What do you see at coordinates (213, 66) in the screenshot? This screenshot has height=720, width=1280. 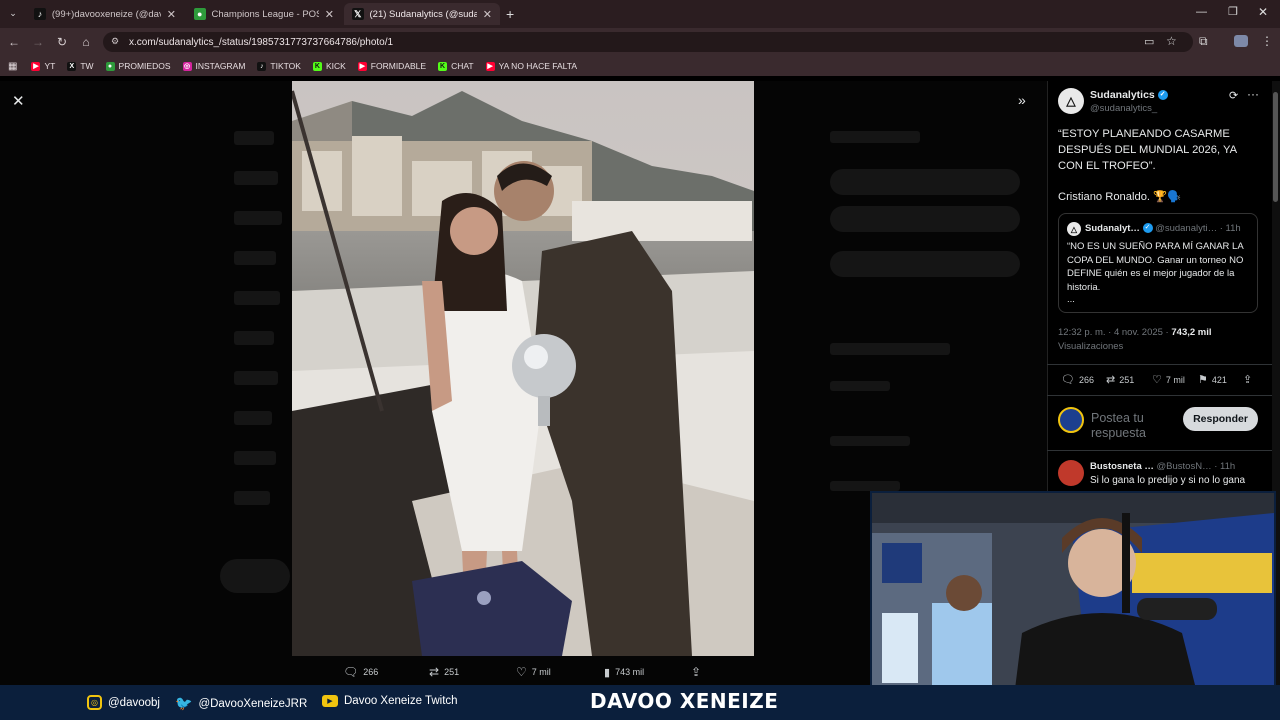 I see `bookmark-instagram: ◎ INSTAGRAM` at bounding box center [213, 66].